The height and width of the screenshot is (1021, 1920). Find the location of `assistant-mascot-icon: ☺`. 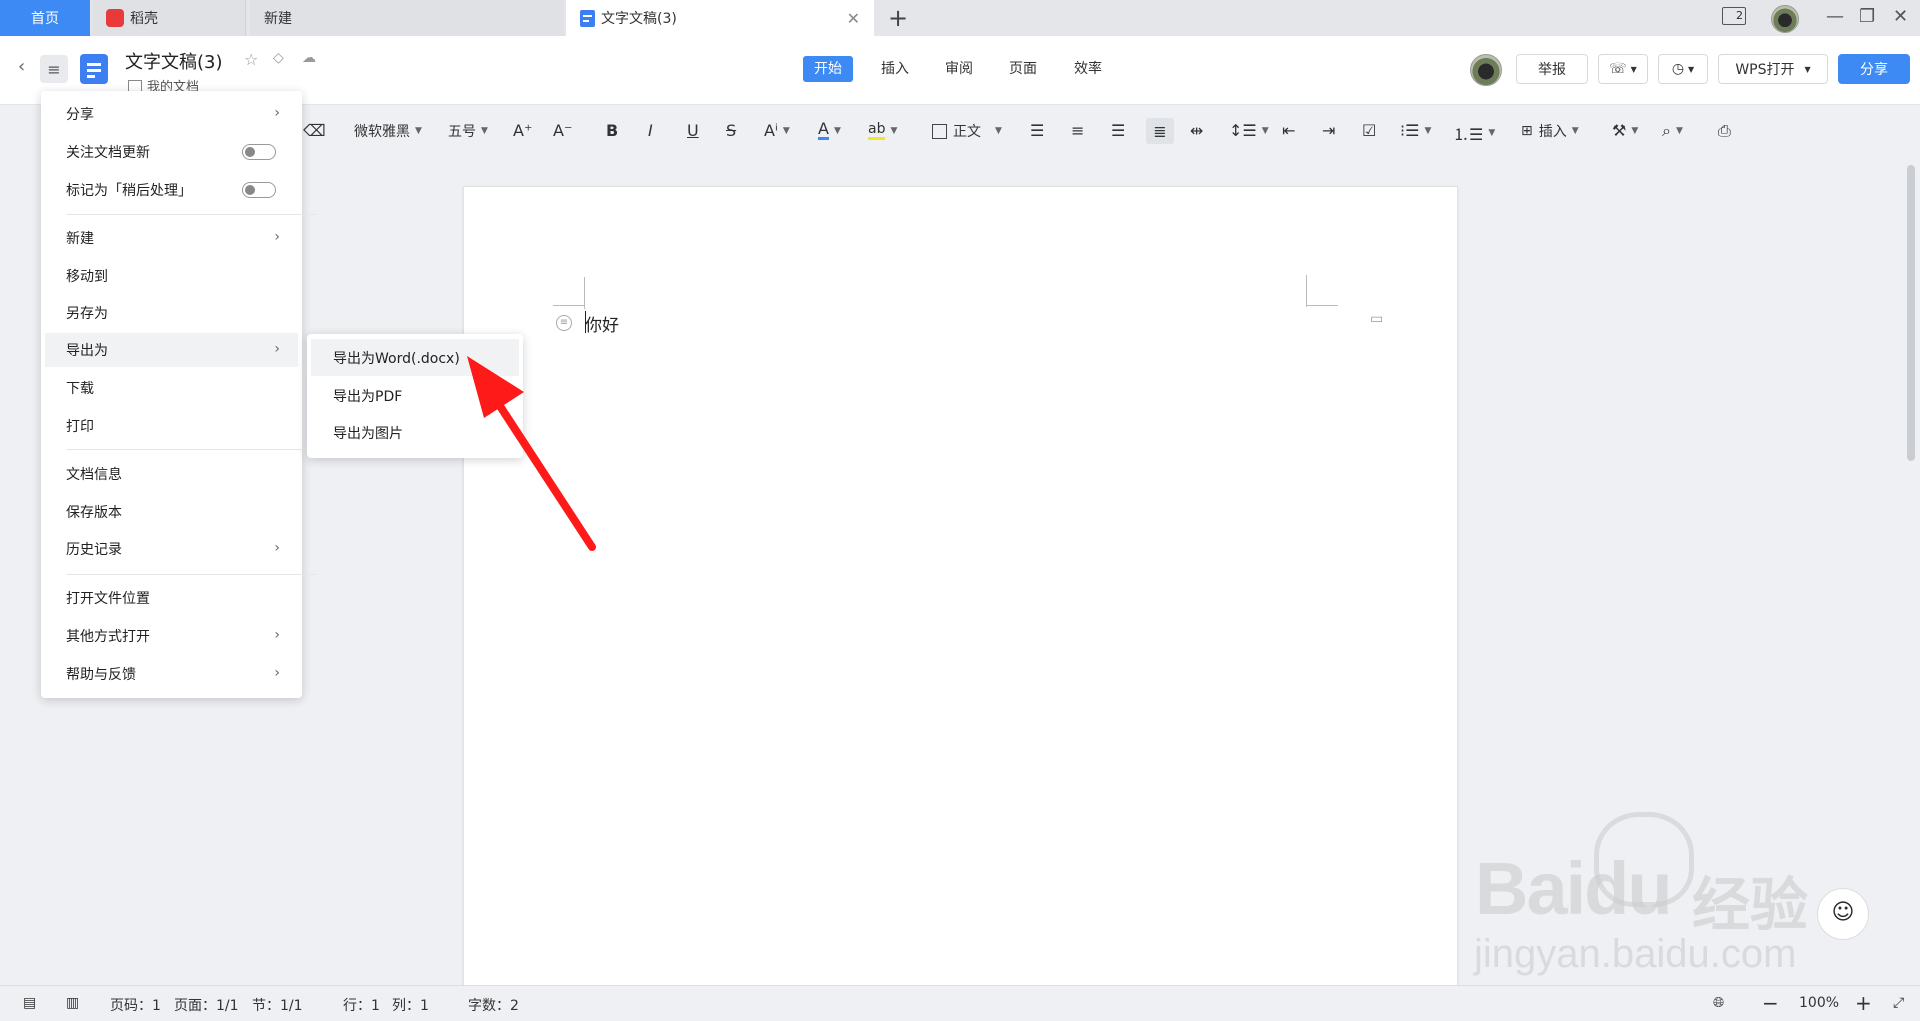

assistant-mascot-icon: ☺ is located at coordinates (1843, 914).